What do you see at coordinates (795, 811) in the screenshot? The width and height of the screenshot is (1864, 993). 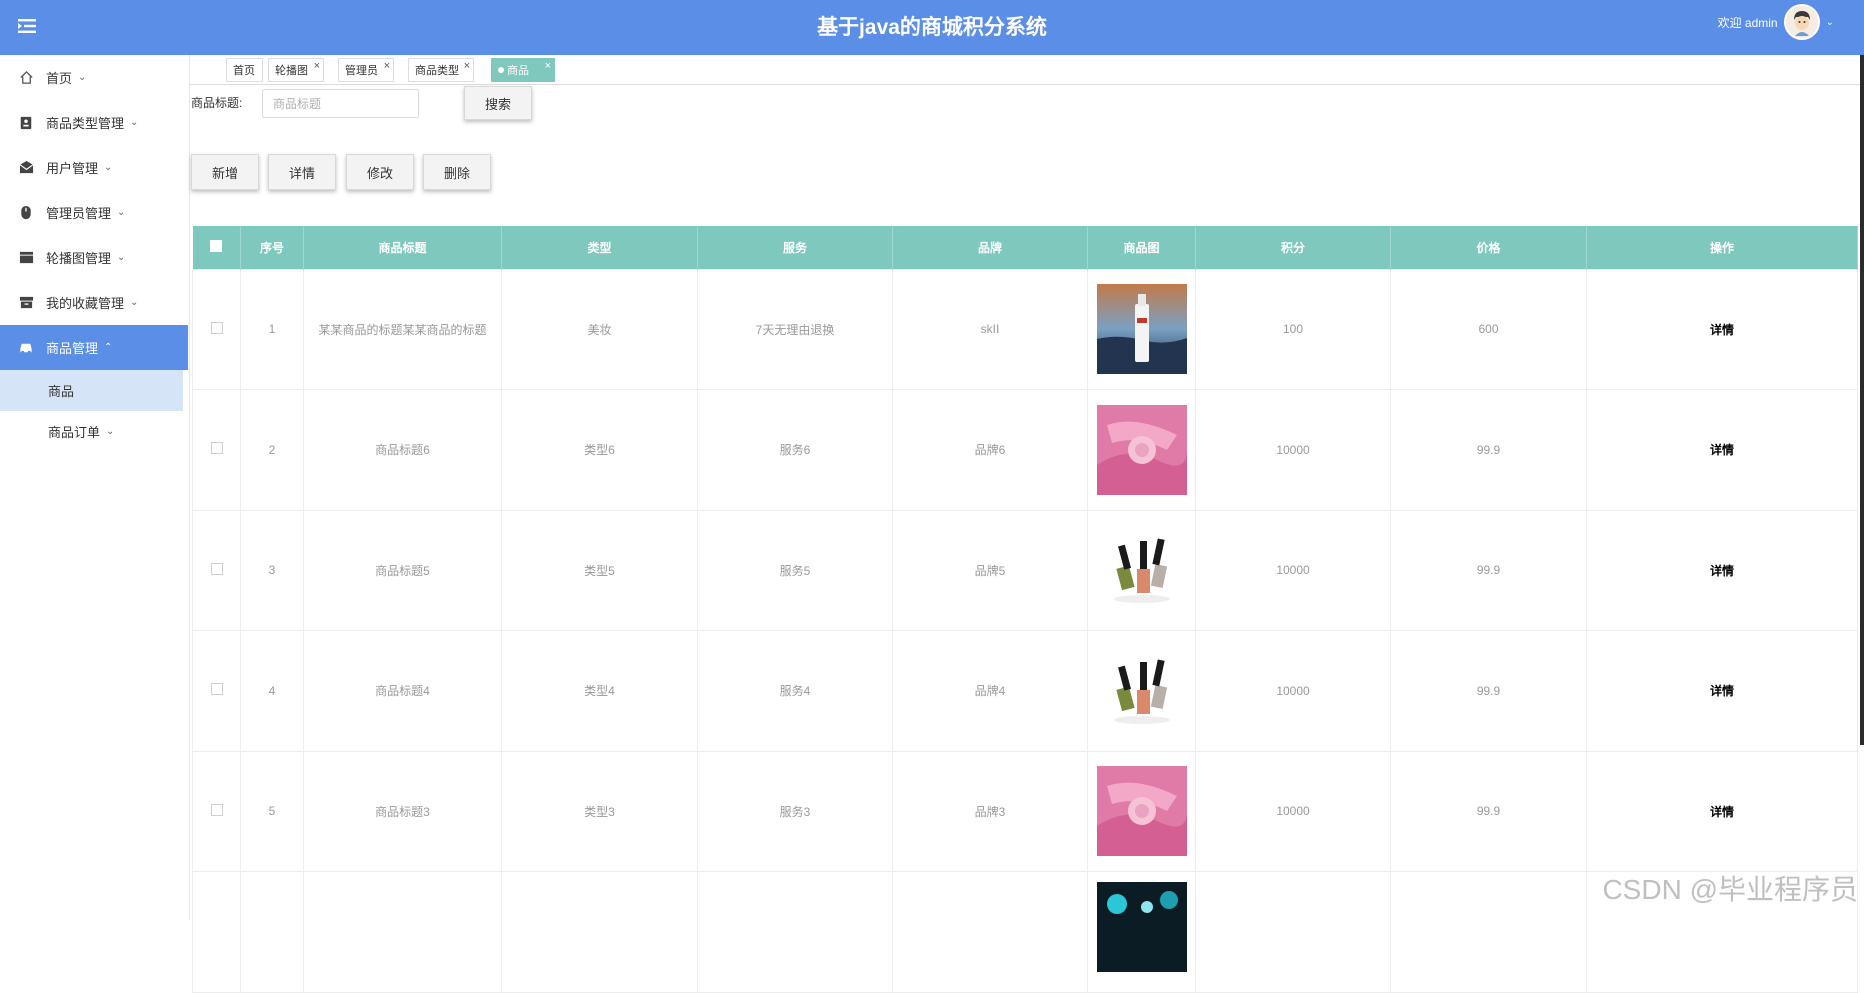 I see `cell-service: 服务3` at bounding box center [795, 811].